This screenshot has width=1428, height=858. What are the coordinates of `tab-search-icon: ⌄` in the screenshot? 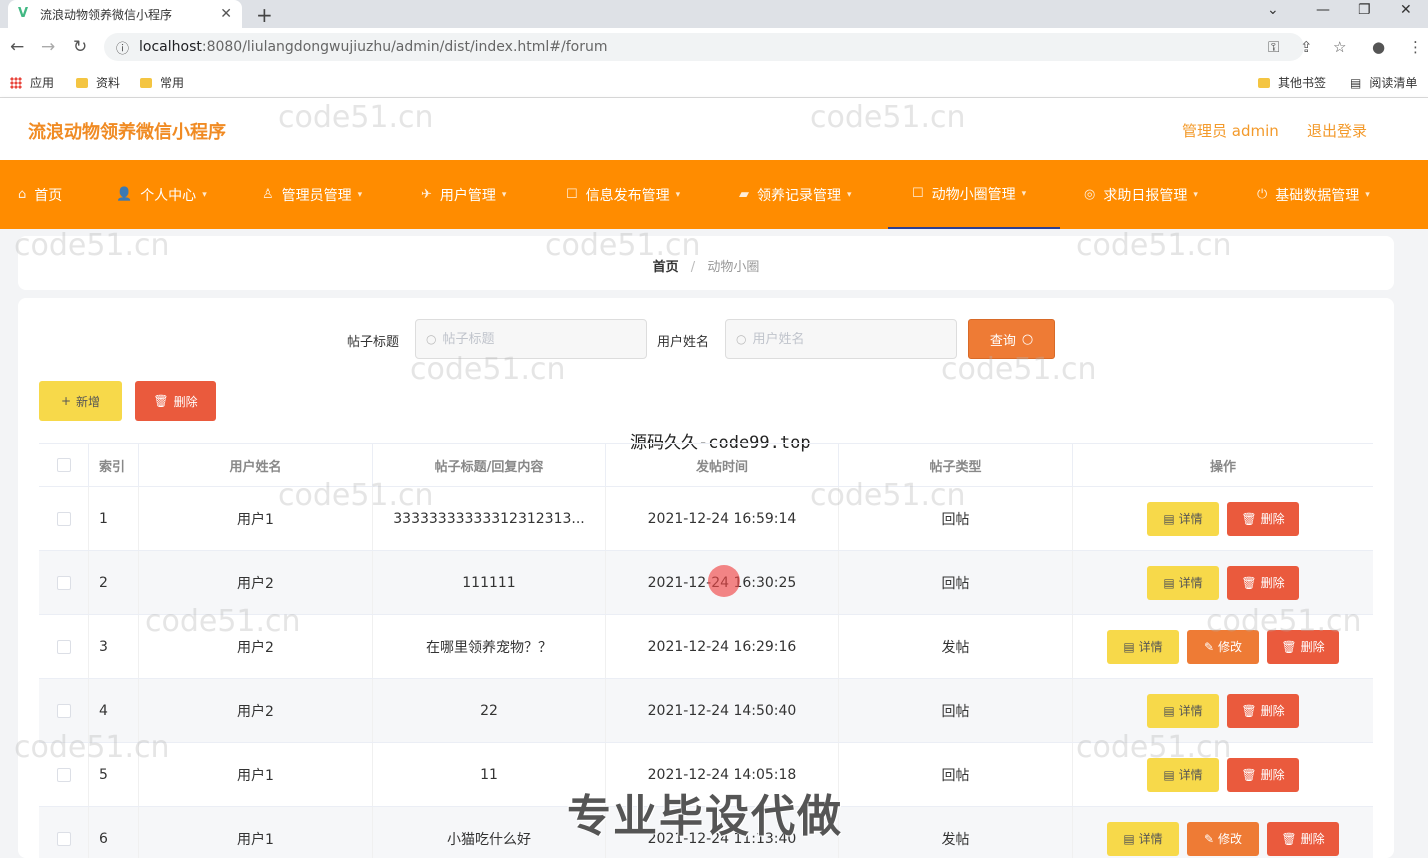 It's located at (1273, 10).